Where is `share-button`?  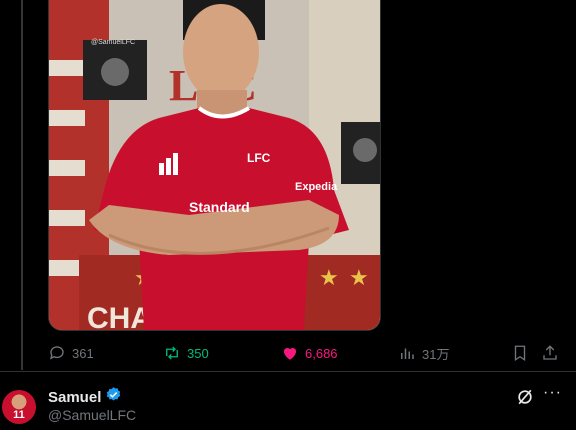
share-button is located at coordinates (550, 353).